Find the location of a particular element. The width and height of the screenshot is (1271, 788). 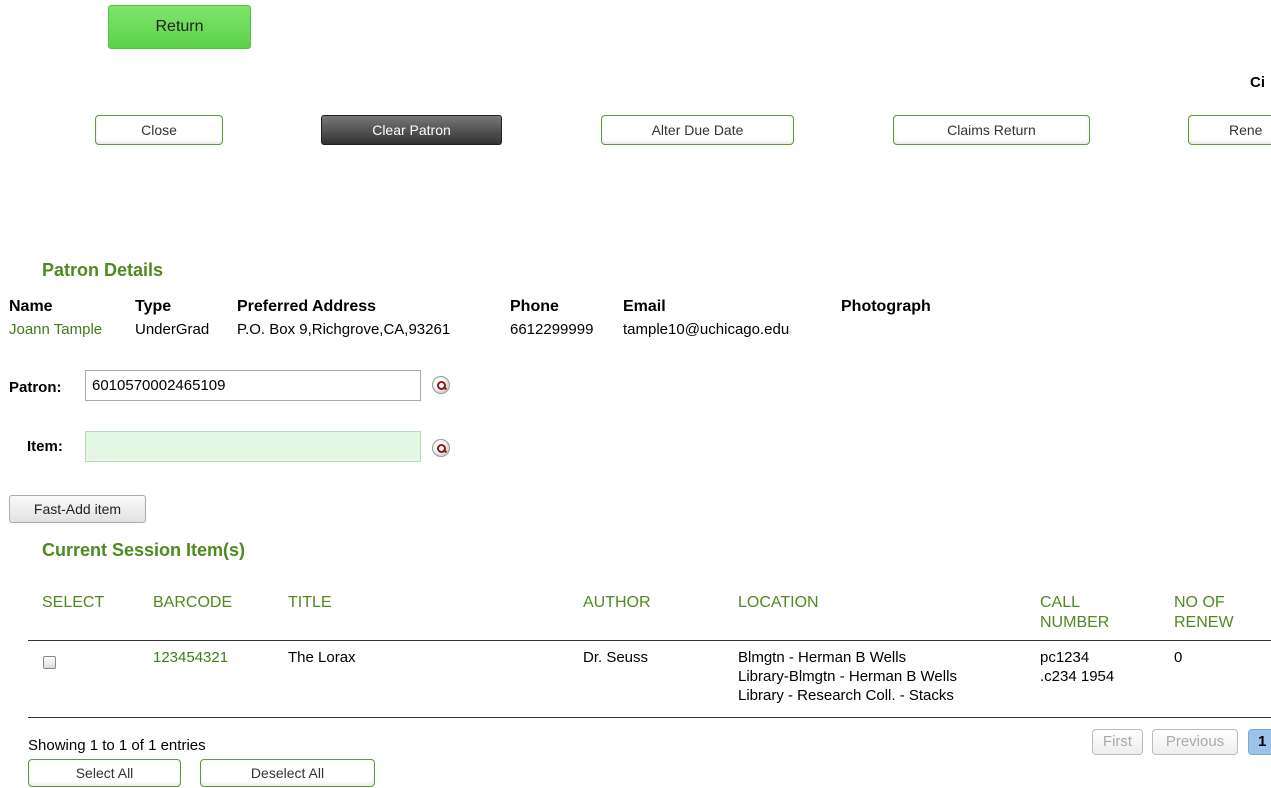

call-number-column-header: CALL NUMBER is located at coordinates (1074, 613).